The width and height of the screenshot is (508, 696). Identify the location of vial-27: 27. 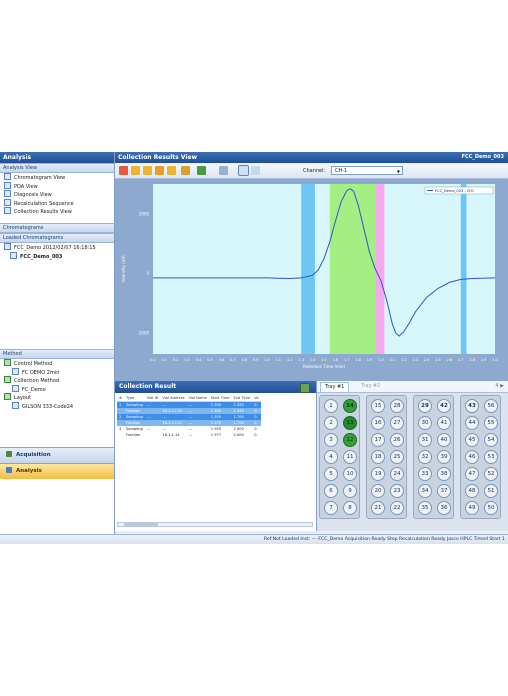
(397, 423).